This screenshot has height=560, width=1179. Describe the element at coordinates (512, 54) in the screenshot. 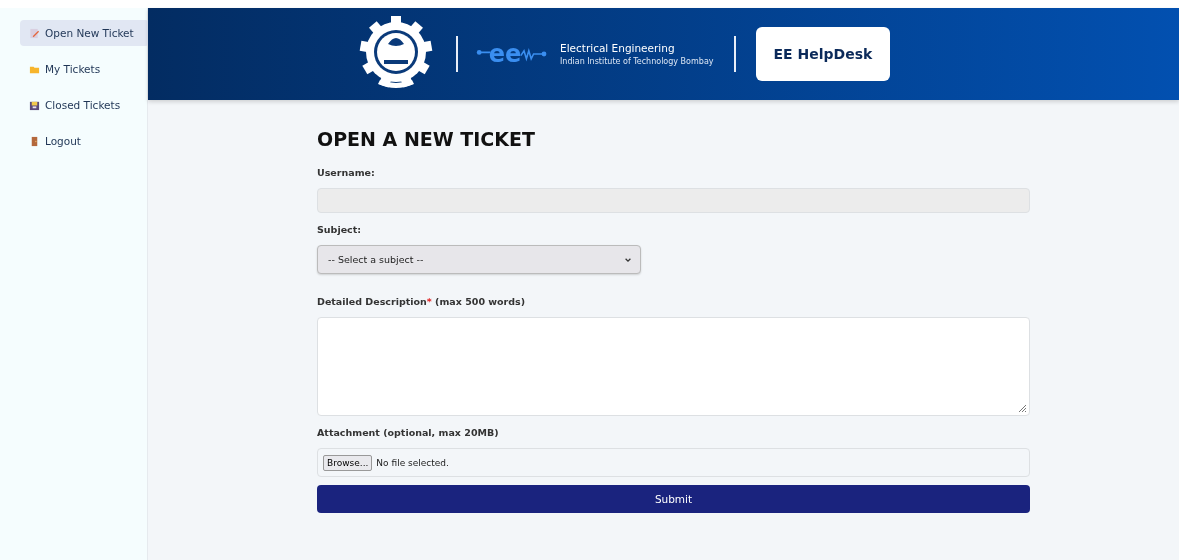

I see `ee-logo: ee` at that location.